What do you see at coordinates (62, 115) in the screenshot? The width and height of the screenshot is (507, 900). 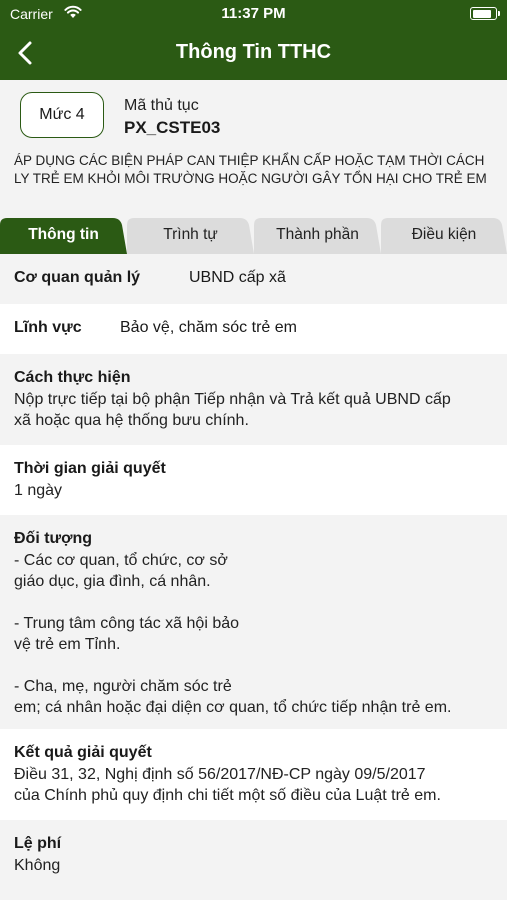 I see `level-badge: Mức 4` at bounding box center [62, 115].